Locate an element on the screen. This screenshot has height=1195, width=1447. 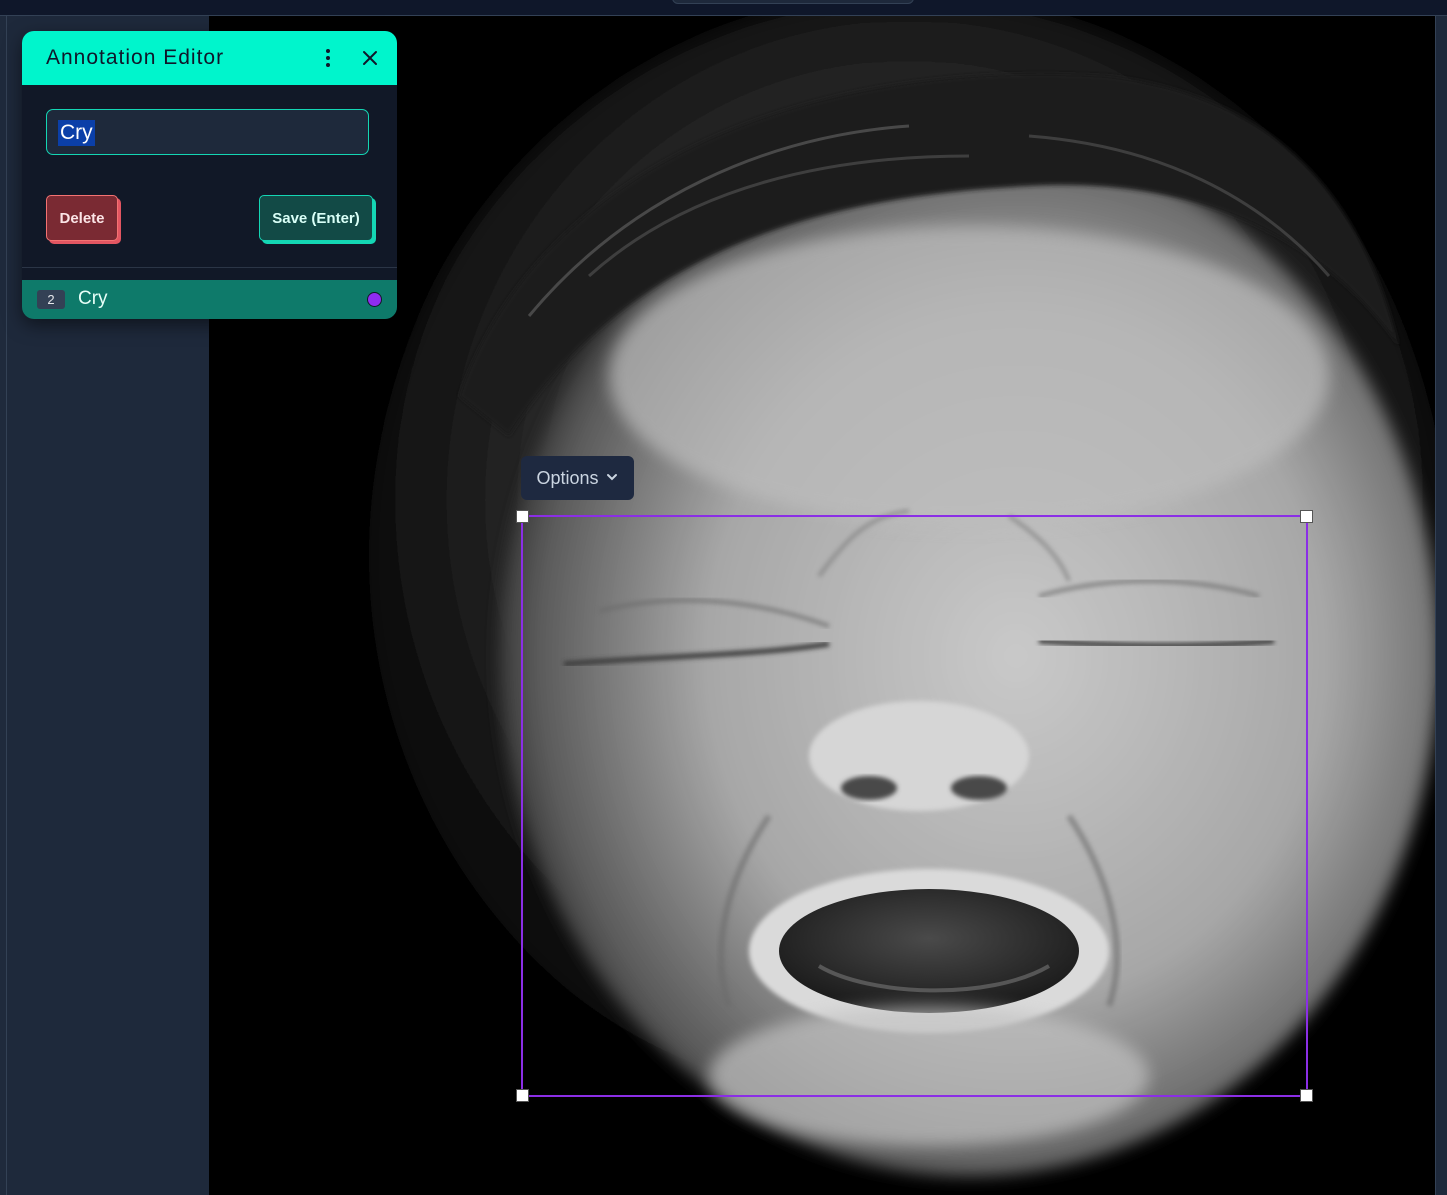
label-input-value: Cry is located at coordinates (76, 133).